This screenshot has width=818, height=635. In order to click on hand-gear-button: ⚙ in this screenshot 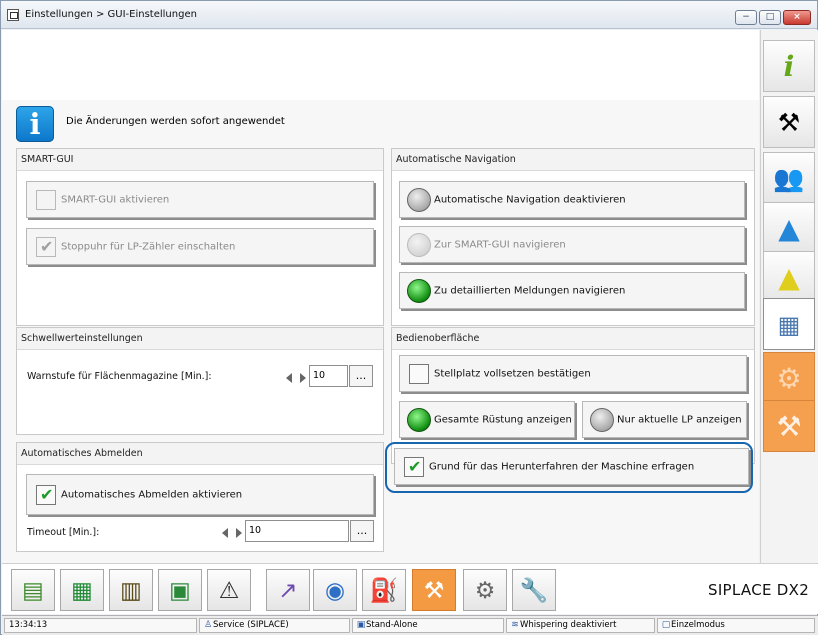, I will do `click(485, 590)`.